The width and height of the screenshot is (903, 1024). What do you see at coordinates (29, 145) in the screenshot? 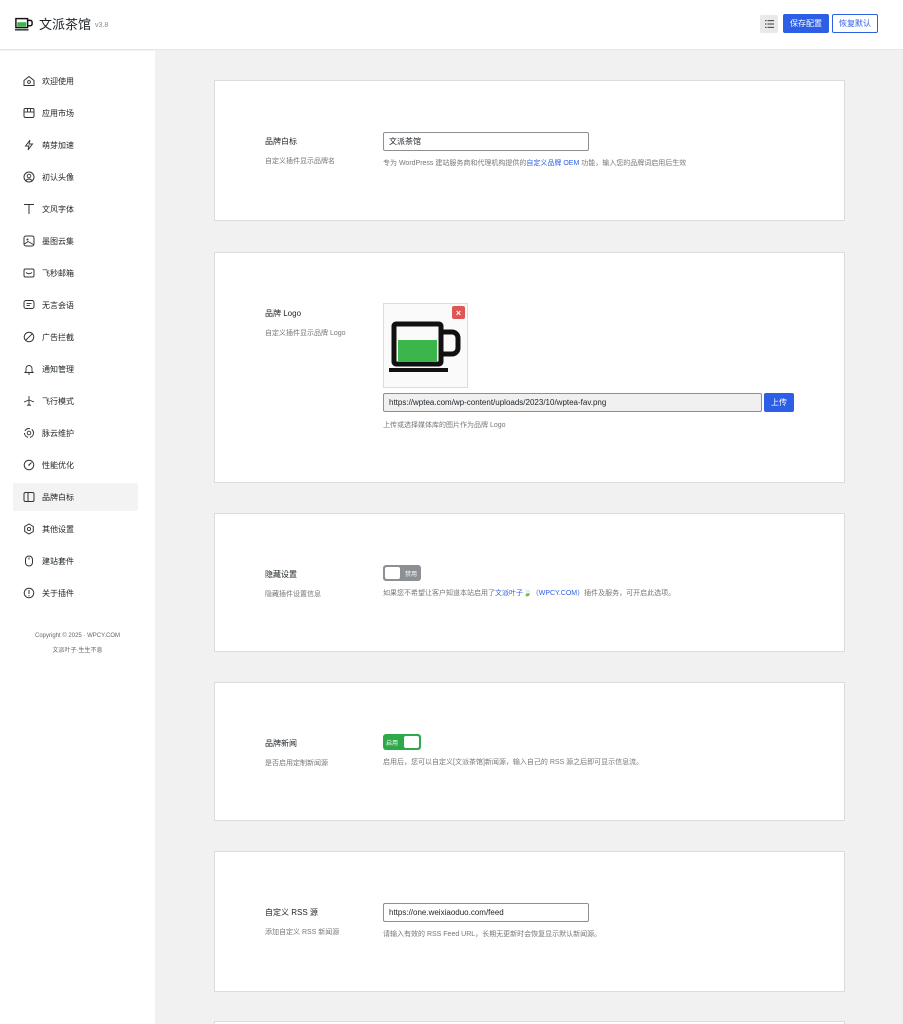
I see `lightning-icon` at bounding box center [29, 145].